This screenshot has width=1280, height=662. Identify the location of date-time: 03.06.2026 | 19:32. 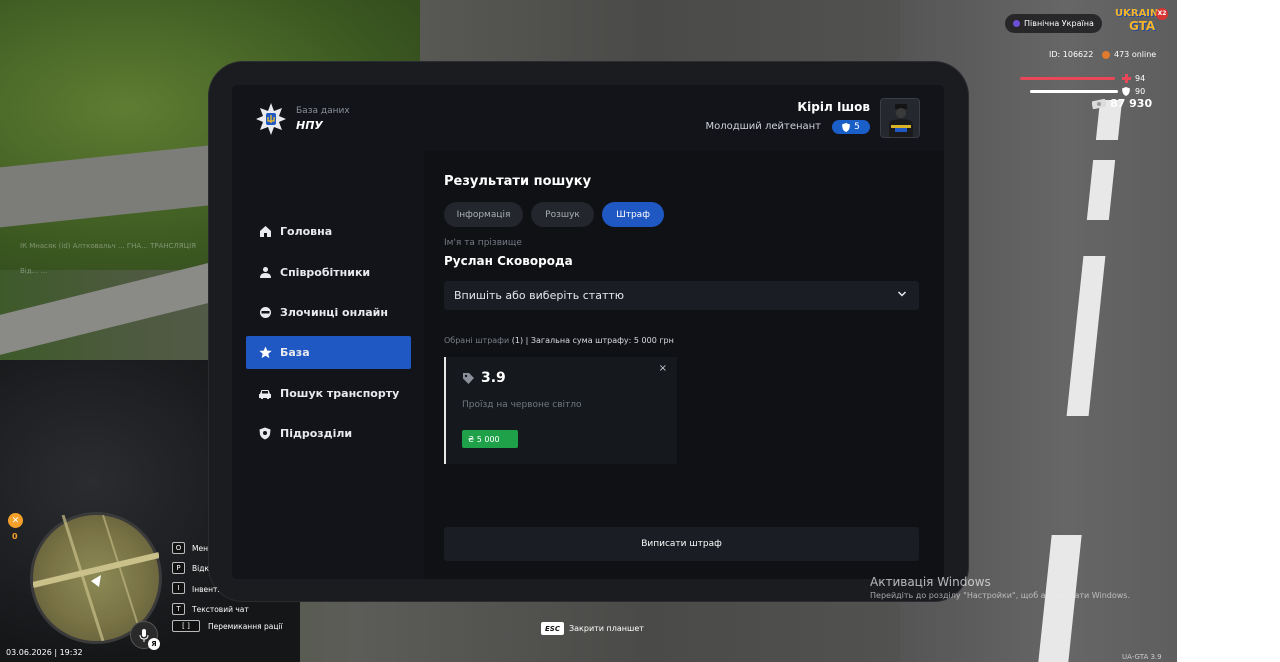
(44, 652).